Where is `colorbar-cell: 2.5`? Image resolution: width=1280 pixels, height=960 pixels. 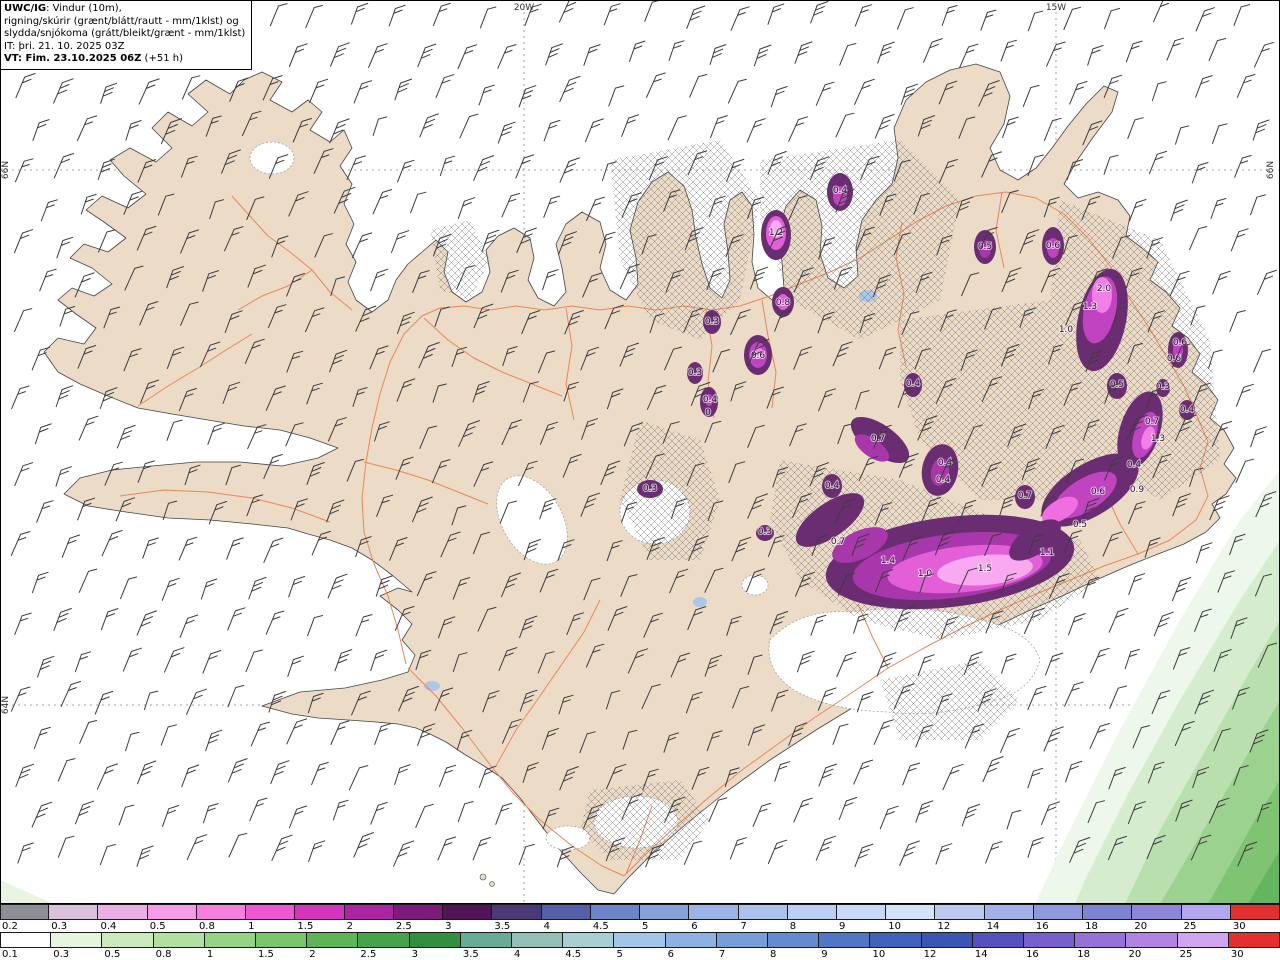
colorbar-cell: 2.5 is located at coordinates (418, 918).